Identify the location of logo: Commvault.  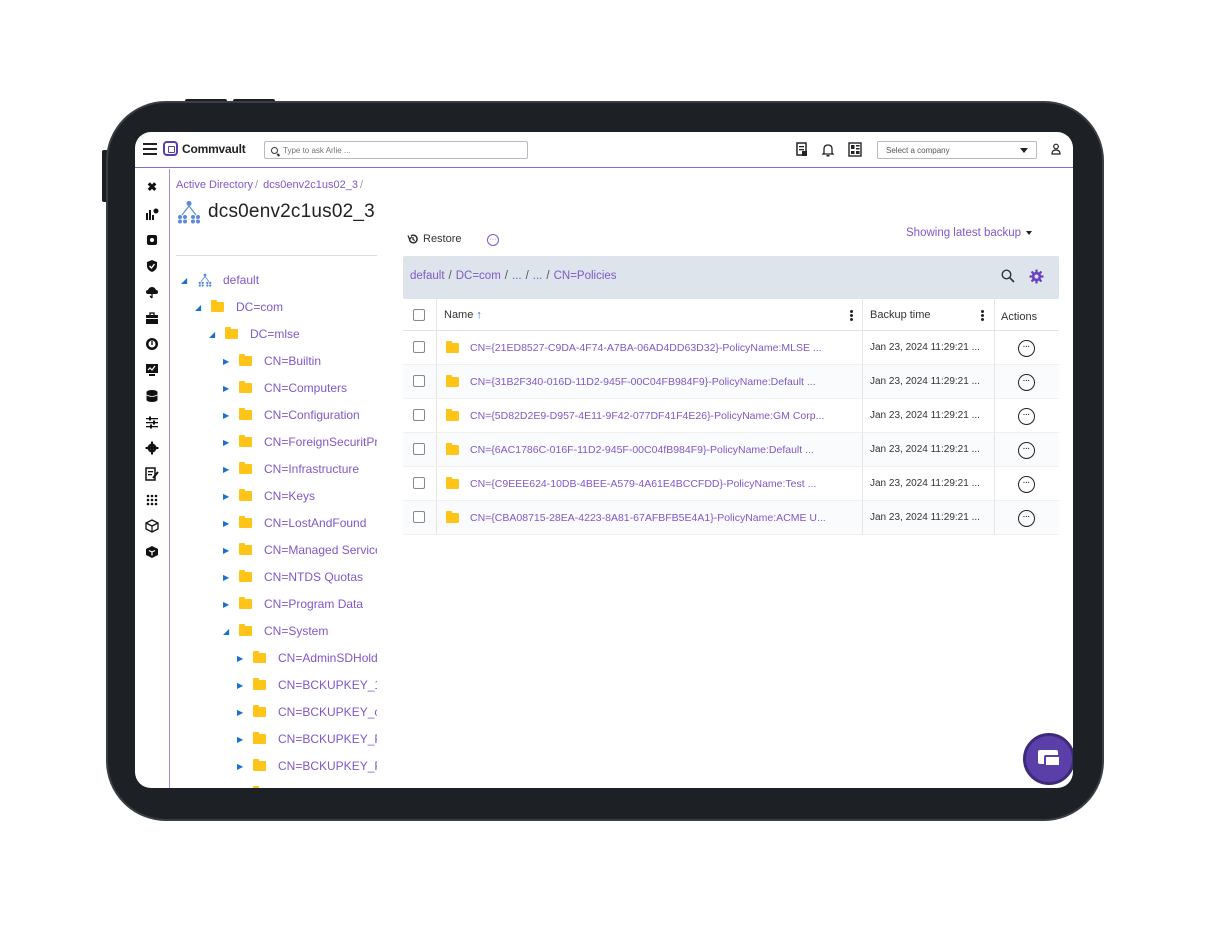
(204, 148).